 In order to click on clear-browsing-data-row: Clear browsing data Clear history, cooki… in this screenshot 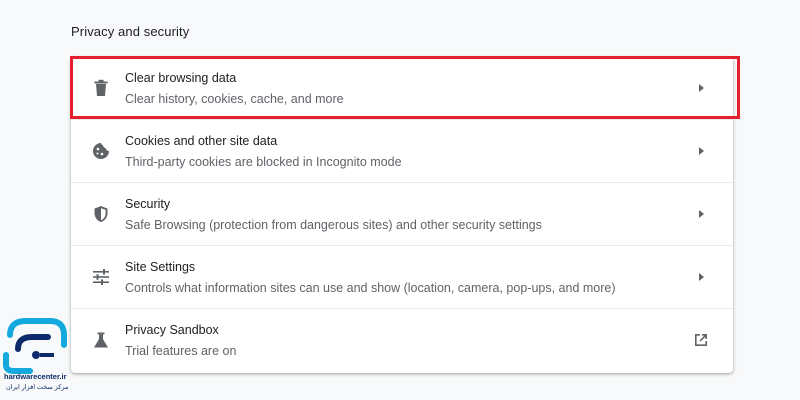, I will do `click(402, 88)`.